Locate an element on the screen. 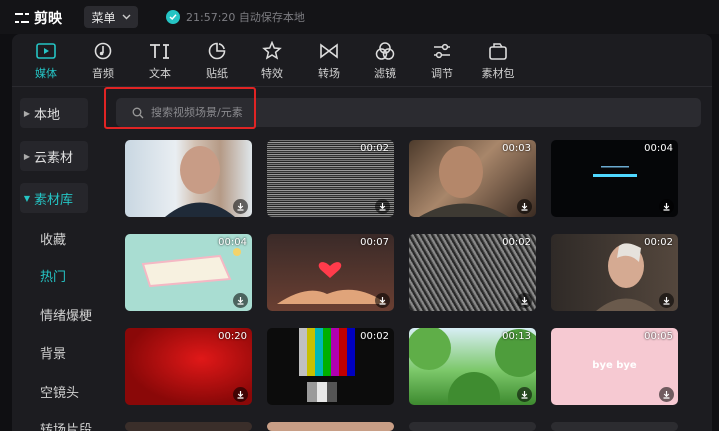 Image resolution: width=719 pixels, height=431 pixels. app-name: 剪映 is located at coordinates (48, 19).